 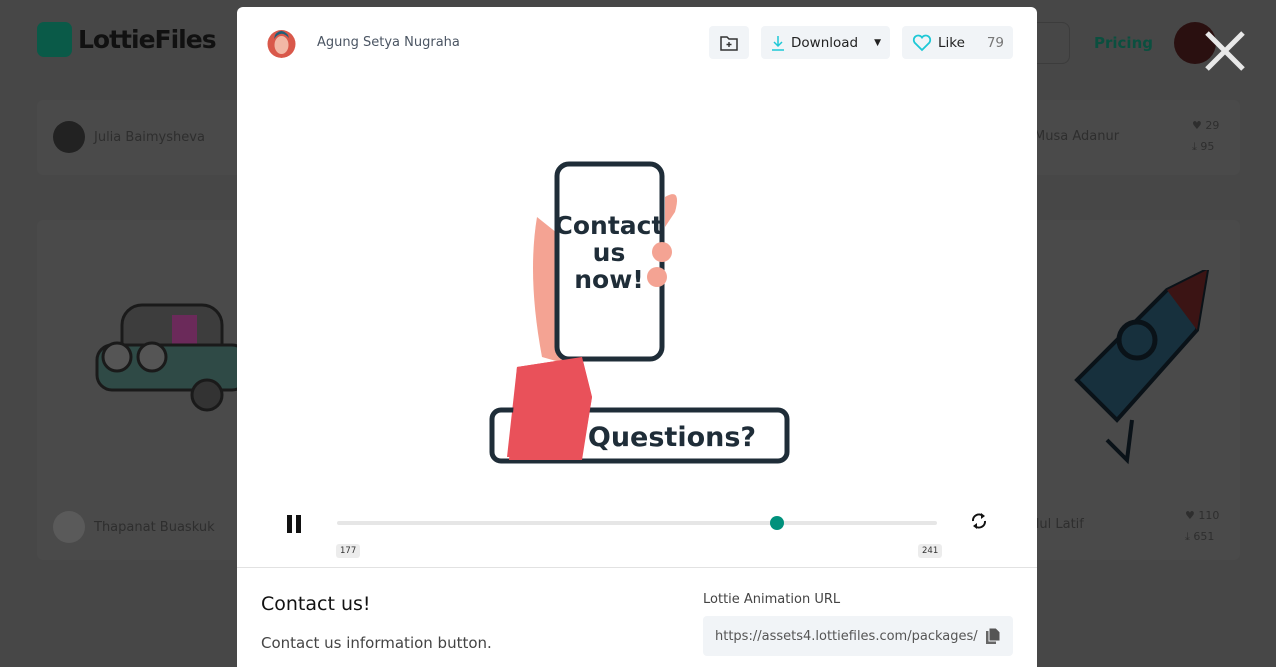 What do you see at coordinates (609, 252) in the screenshot?
I see `svg-text: us` at bounding box center [609, 252].